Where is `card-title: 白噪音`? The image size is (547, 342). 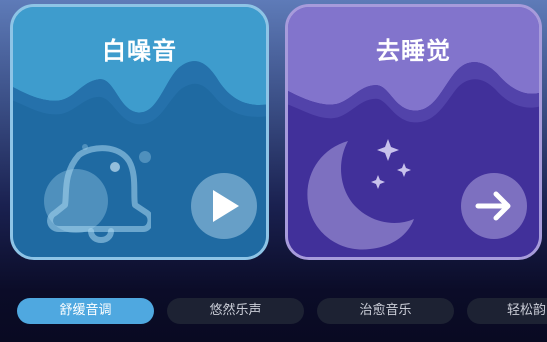
card-title: 白噪音 is located at coordinates (139, 51).